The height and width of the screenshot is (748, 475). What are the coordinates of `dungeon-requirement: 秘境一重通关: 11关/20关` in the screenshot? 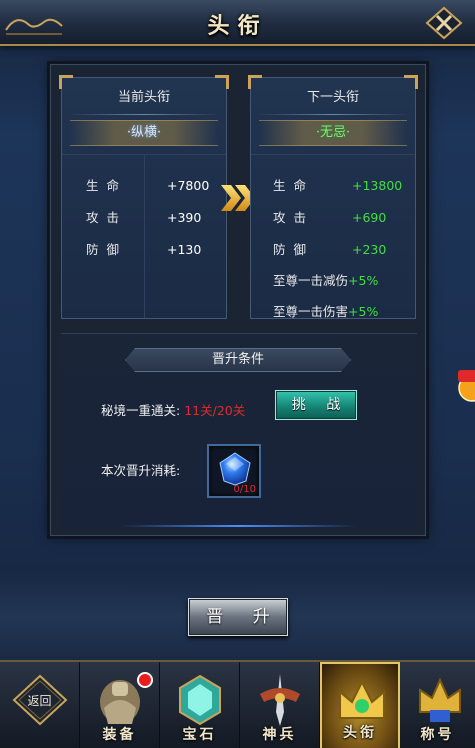 It's located at (173, 410).